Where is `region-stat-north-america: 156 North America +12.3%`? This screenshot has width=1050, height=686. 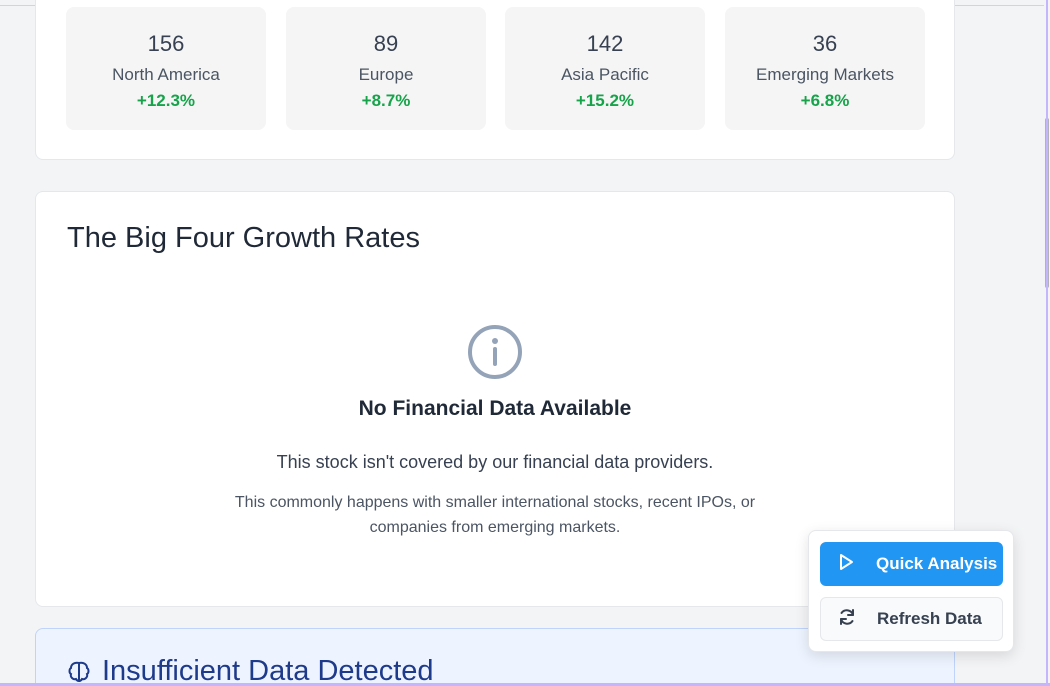
region-stat-north-america: 156 North America +12.3% is located at coordinates (166, 68).